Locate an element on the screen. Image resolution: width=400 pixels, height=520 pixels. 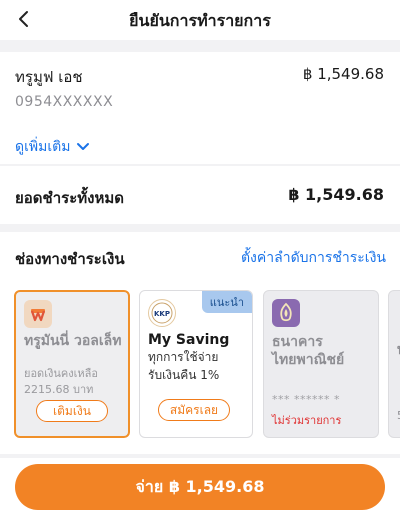
see-more-label: ดูเพิ่มเติม is located at coordinates (43, 147).